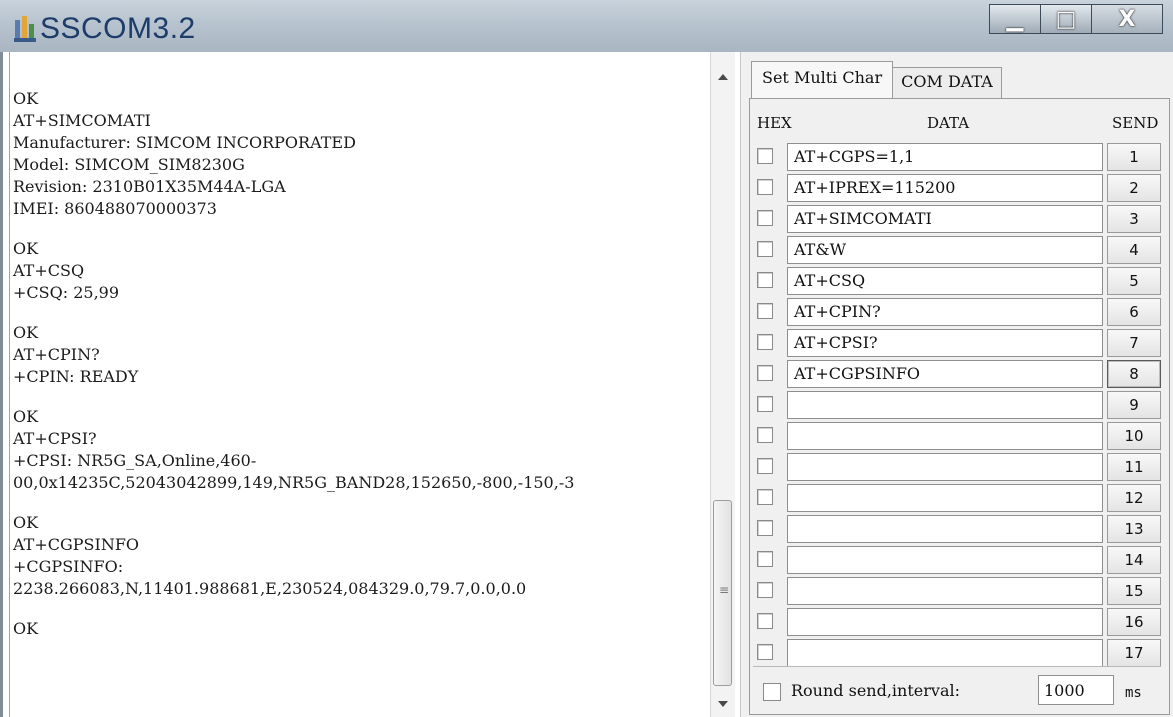 The width and height of the screenshot is (1173, 717). What do you see at coordinates (1134, 405) in the screenshot?
I see `send-button: 9` at bounding box center [1134, 405].